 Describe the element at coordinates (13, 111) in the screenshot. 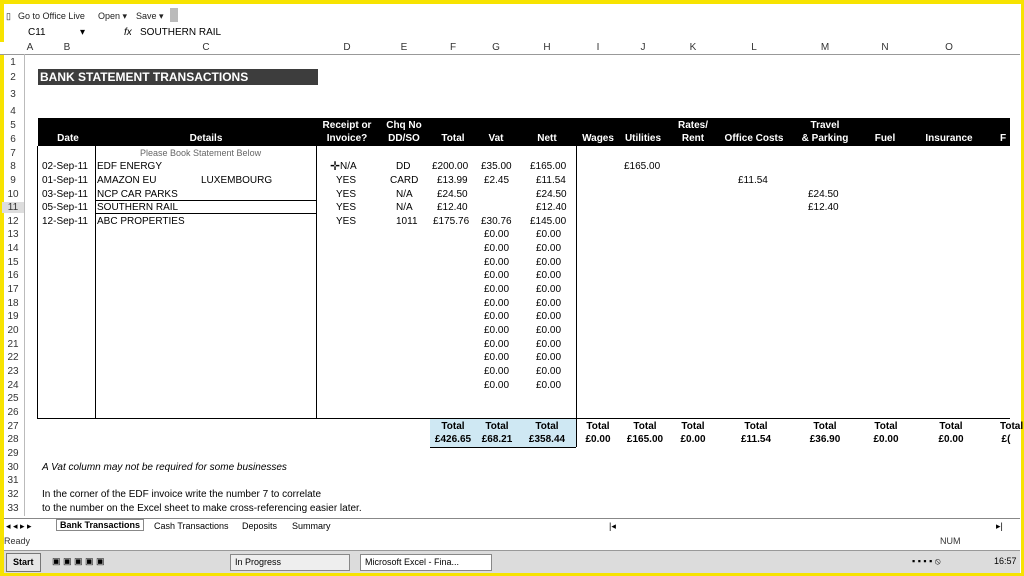

I see `row-header: 4` at that location.